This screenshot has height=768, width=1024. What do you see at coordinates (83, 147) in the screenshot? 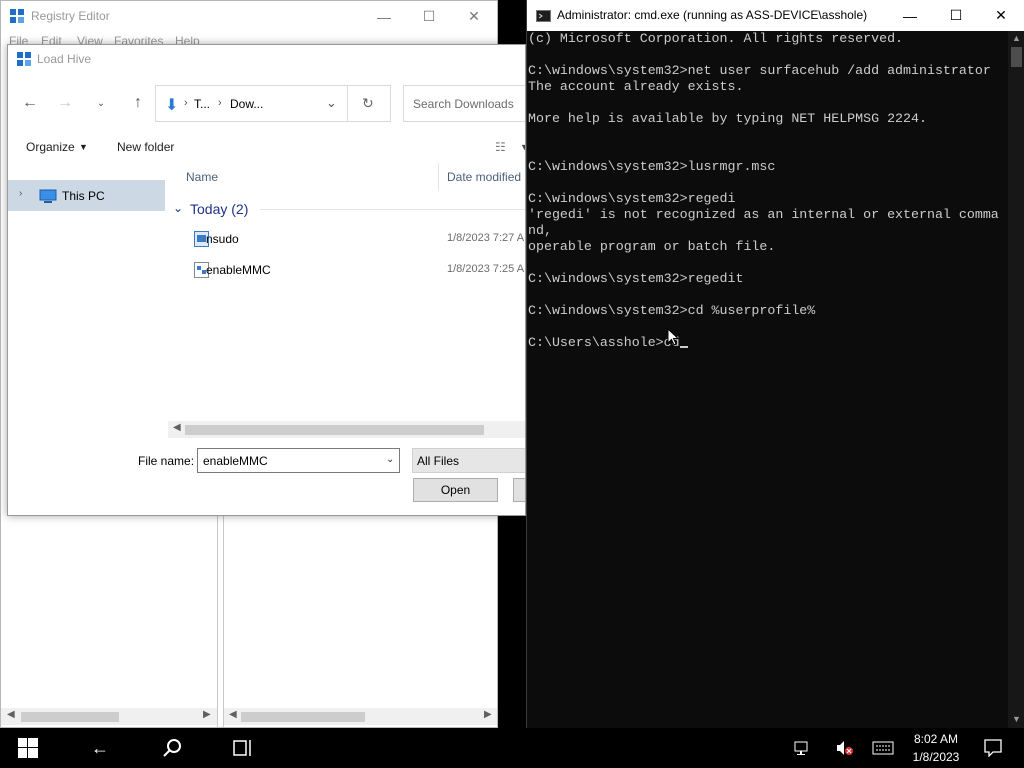
I see `organize-dropdown-icon: ▼` at bounding box center [83, 147].